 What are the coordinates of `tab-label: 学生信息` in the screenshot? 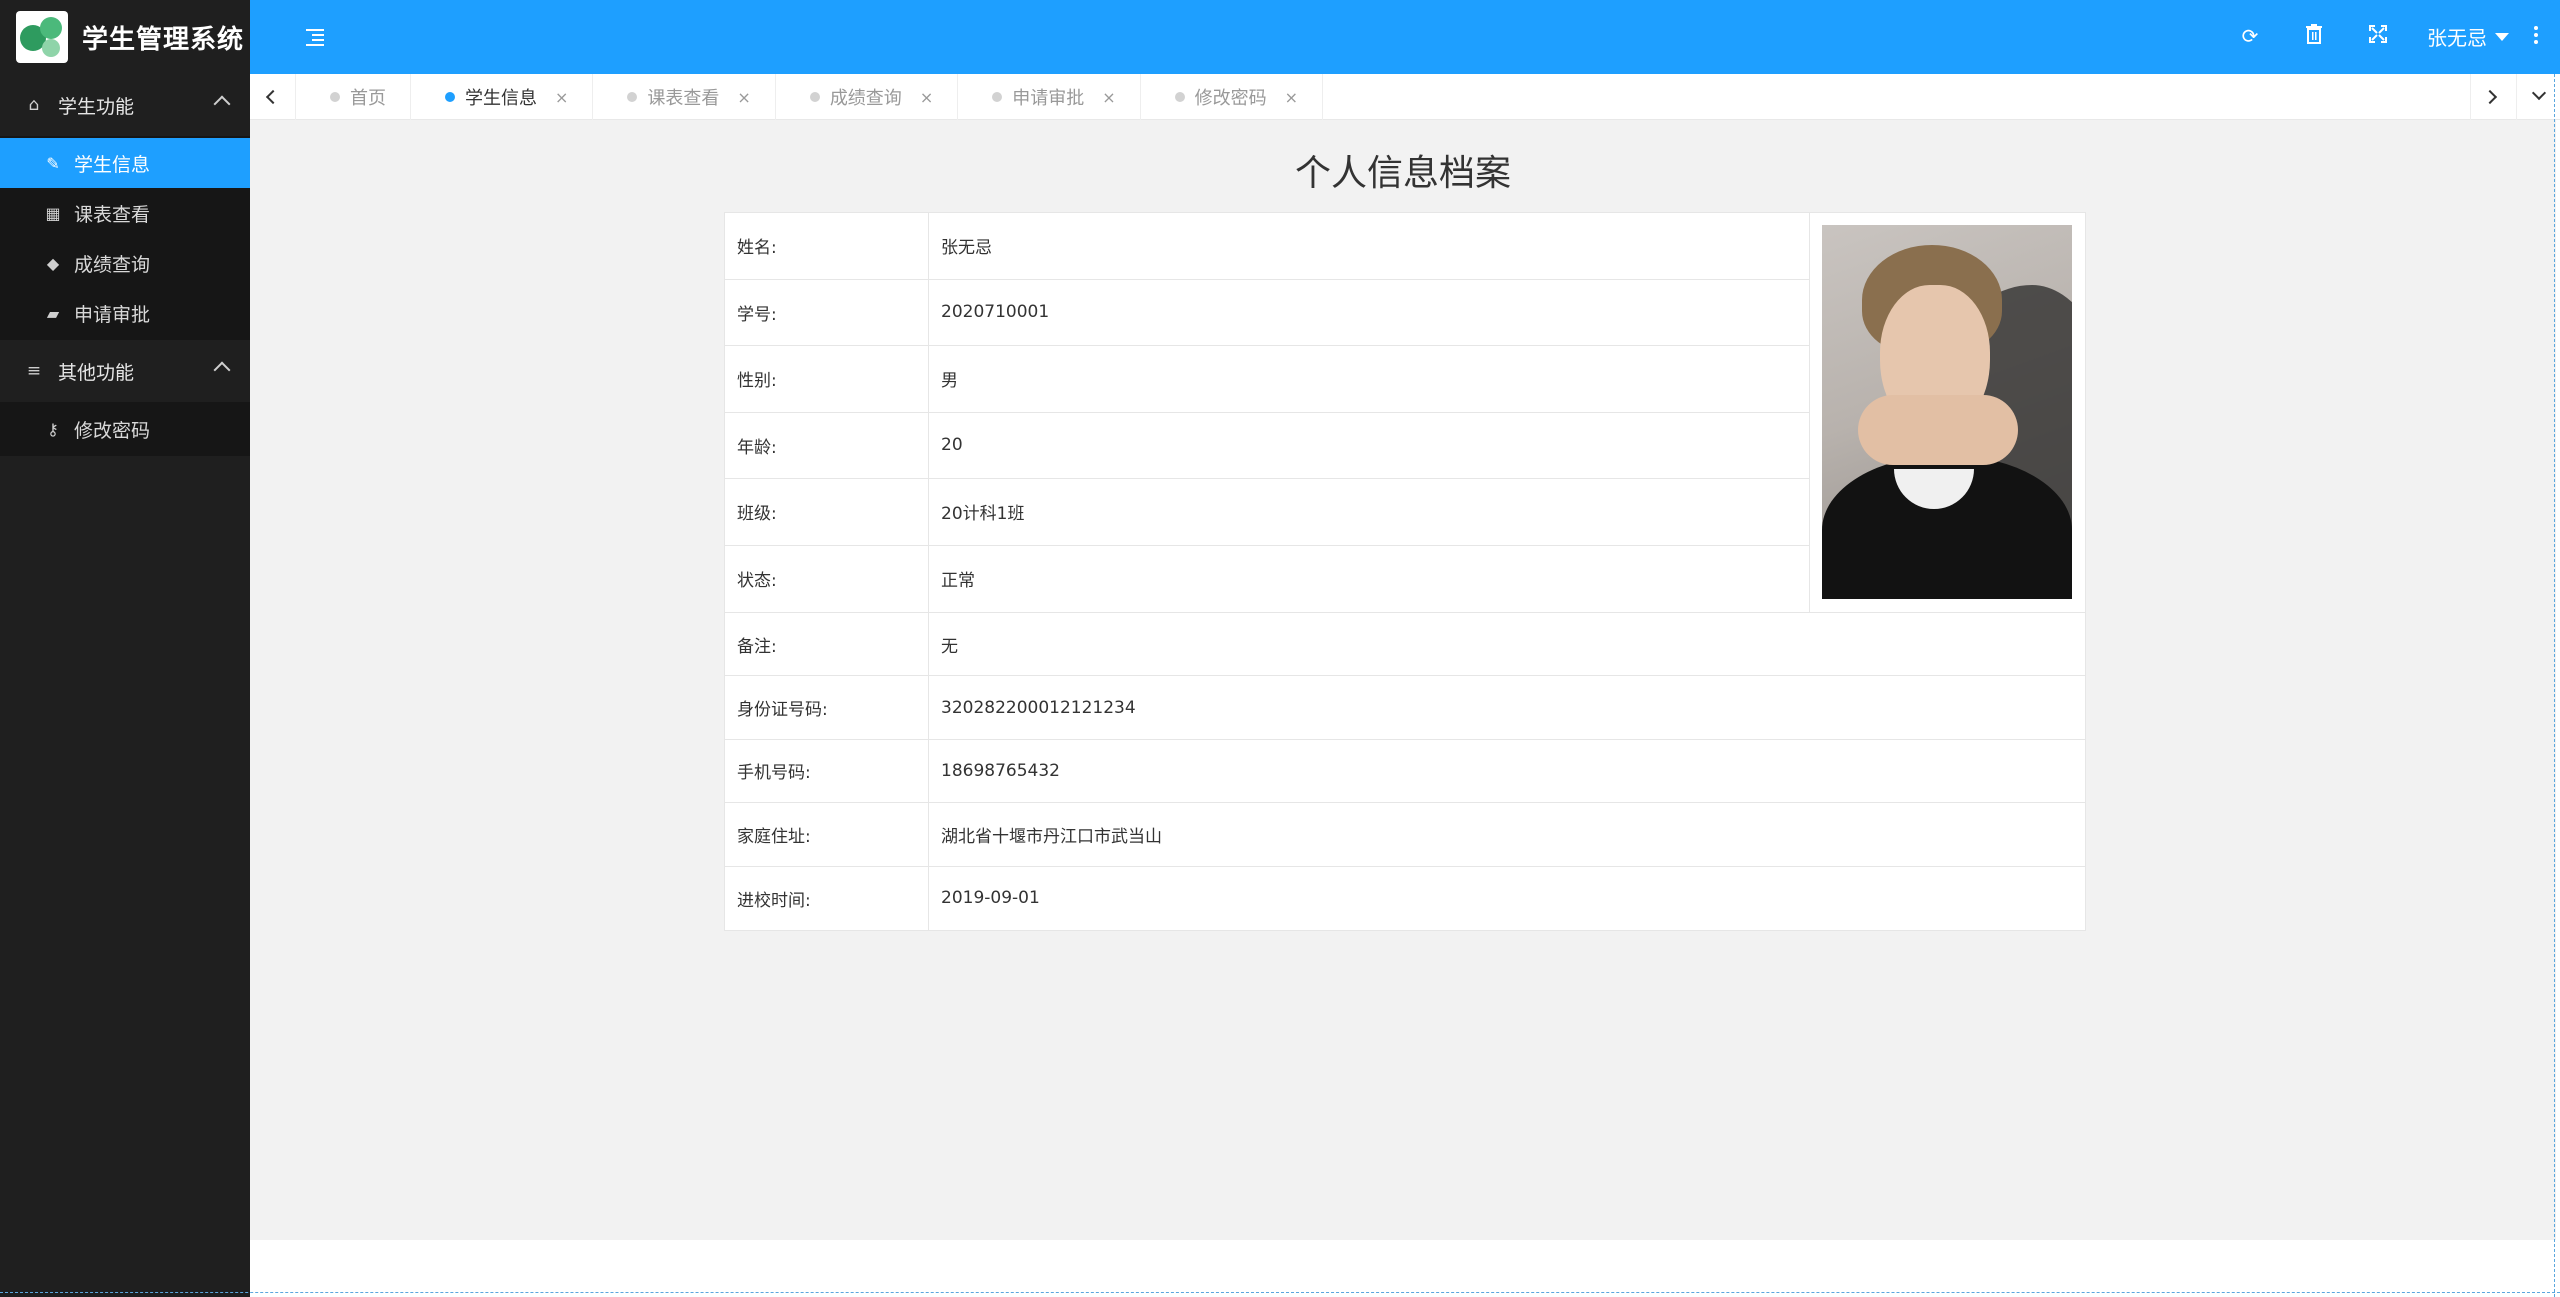 It's located at (501, 98).